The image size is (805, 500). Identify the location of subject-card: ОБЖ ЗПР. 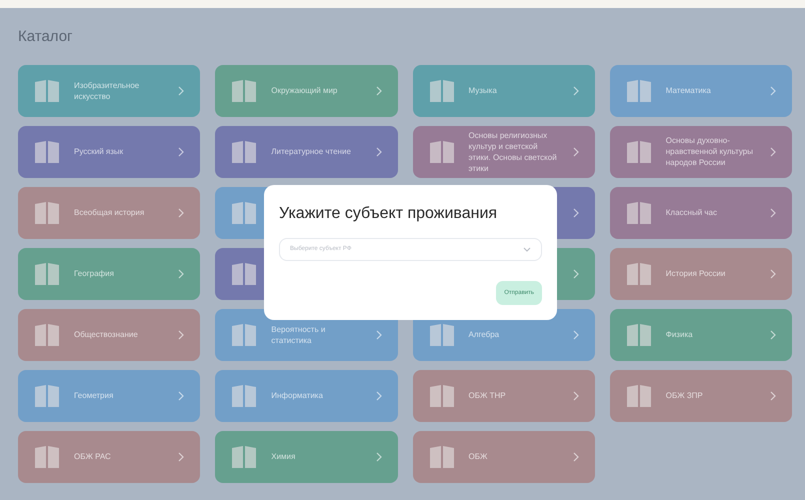
(701, 396).